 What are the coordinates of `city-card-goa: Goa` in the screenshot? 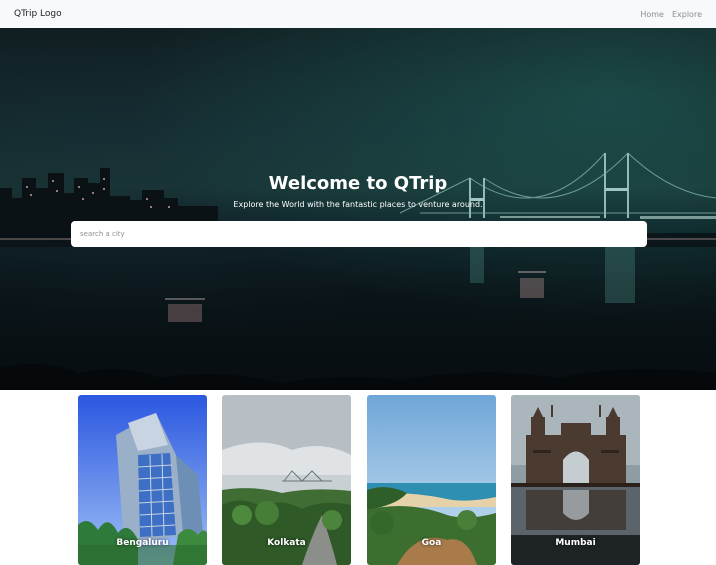 It's located at (431, 480).